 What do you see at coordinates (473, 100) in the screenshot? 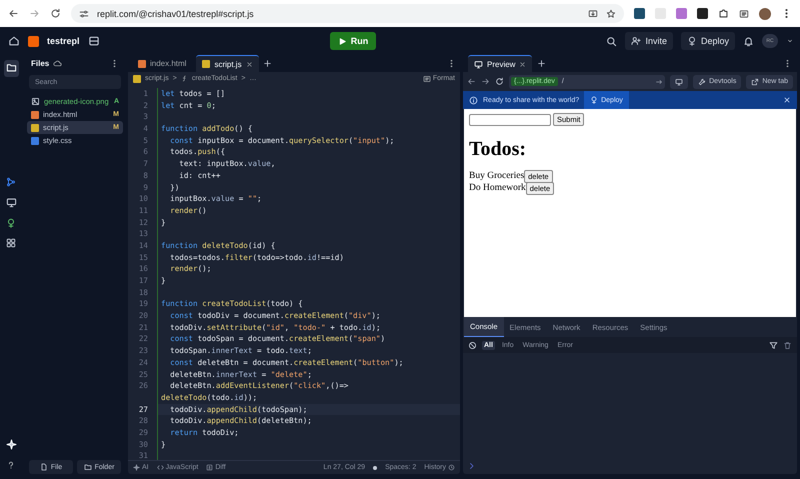
I see `info-icon` at bounding box center [473, 100].